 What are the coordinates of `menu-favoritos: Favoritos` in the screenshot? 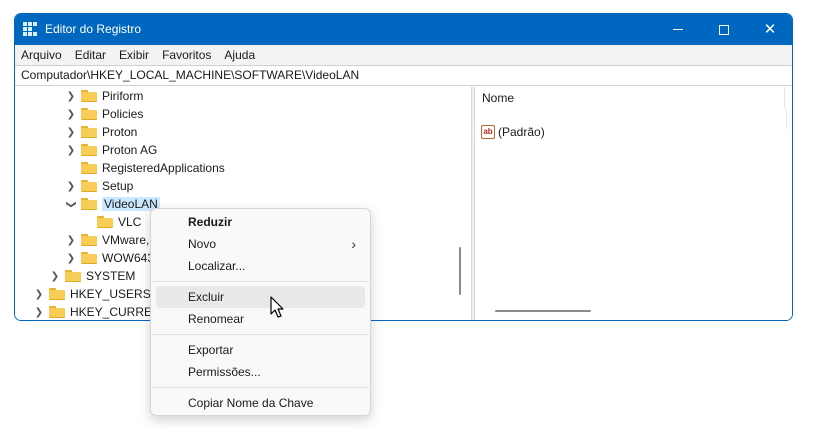 It's located at (186, 55).